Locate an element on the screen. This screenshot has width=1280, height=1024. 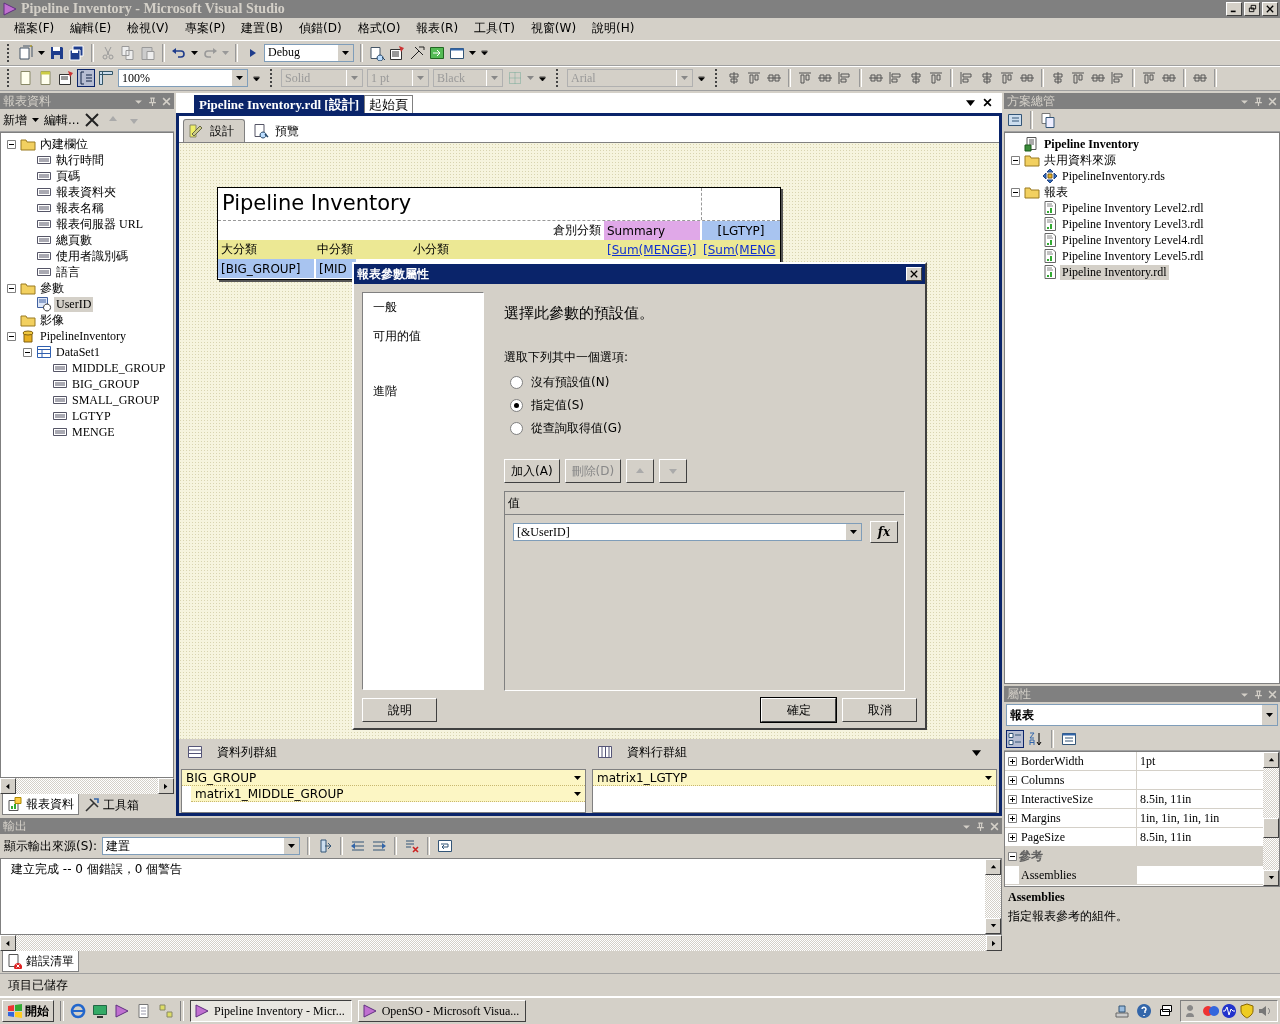
property-value: 1in, 1in, 1in, 1in is located at coordinates (1200, 818).